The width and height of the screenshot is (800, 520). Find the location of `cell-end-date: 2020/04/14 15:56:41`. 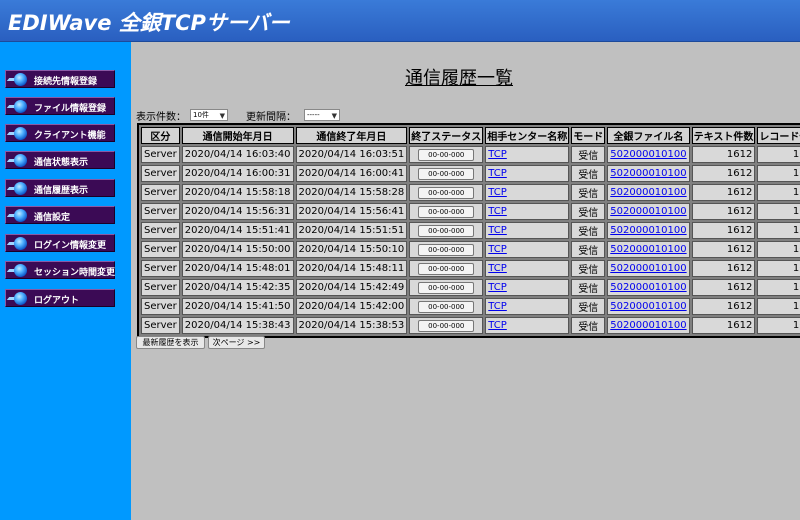

cell-end-date: 2020/04/14 15:56:41 is located at coordinates (351, 211).